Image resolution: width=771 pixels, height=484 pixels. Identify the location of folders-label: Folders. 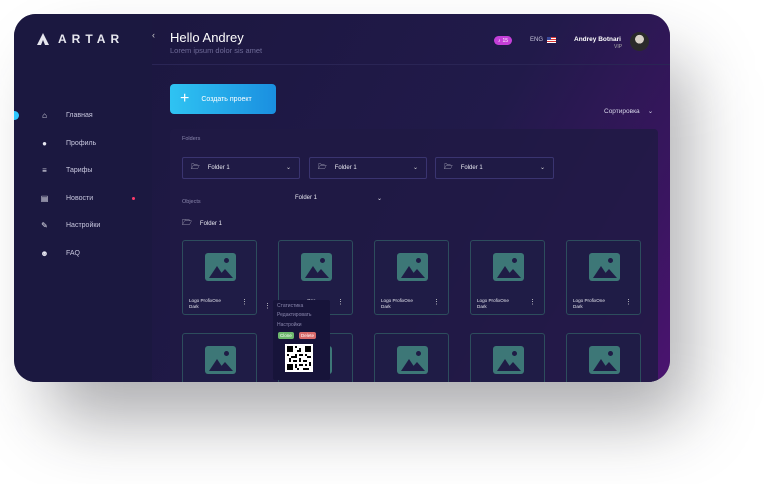
(191, 139).